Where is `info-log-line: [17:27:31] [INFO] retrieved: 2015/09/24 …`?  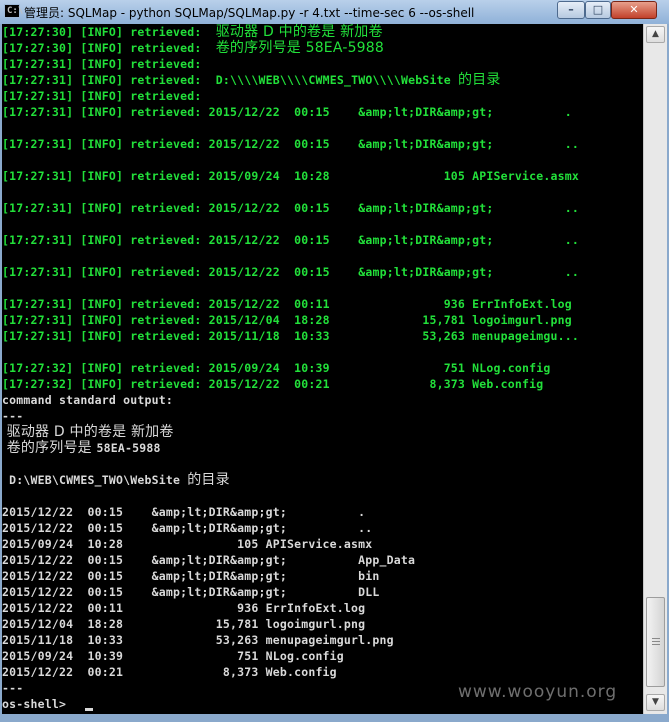 info-log-line: [17:27:31] [INFO] retrieved: 2015/09/24 … is located at coordinates (291, 176).